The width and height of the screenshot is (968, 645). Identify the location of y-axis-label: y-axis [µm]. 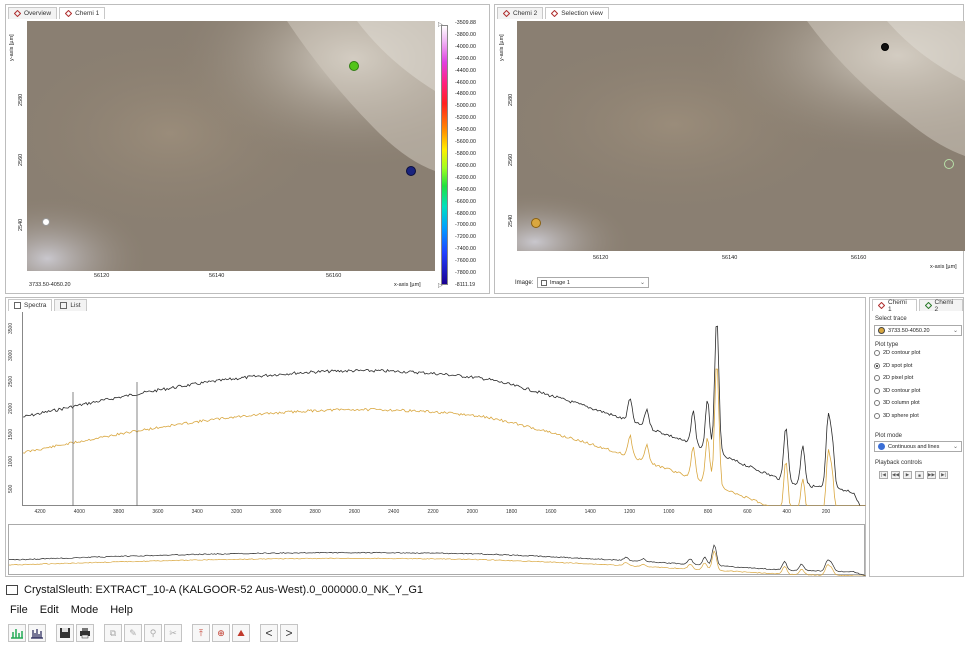
(502, 47).